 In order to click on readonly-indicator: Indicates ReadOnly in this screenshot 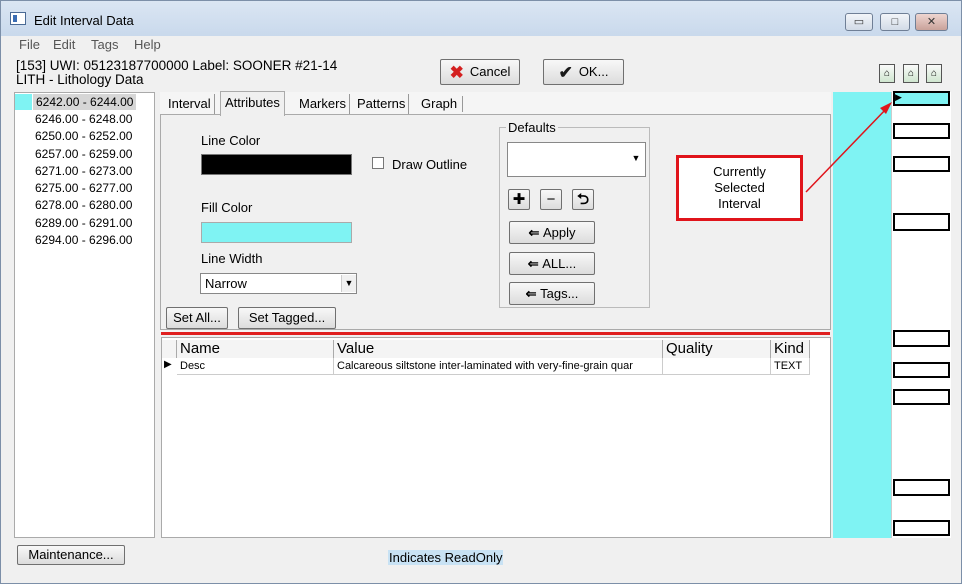, I will do `click(446, 557)`.